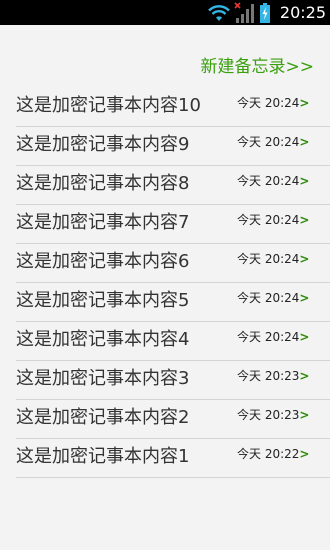 The height and width of the screenshot is (550, 330). I want to click on memo-title: 这是加密记事本内容10, so click(108, 105).